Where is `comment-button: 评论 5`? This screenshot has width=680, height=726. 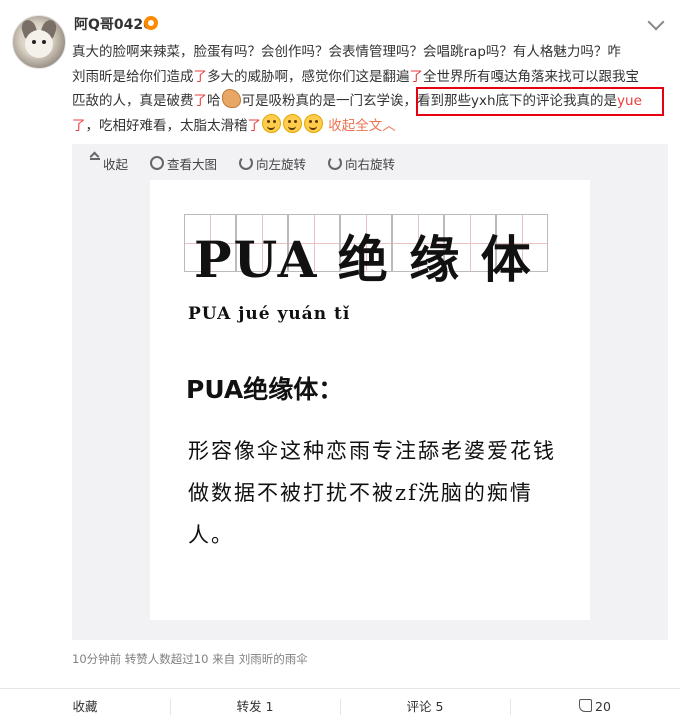
comment-button: 评论 5 is located at coordinates (425, 707).